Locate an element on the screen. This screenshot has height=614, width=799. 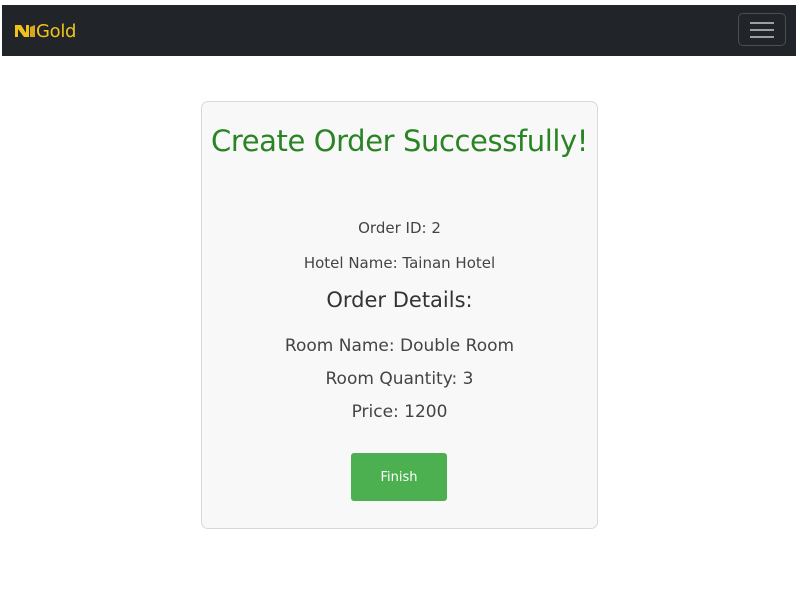
hotel-name-text: Hotel Name: Tainan Hotel is located at coordinates (399, 263).